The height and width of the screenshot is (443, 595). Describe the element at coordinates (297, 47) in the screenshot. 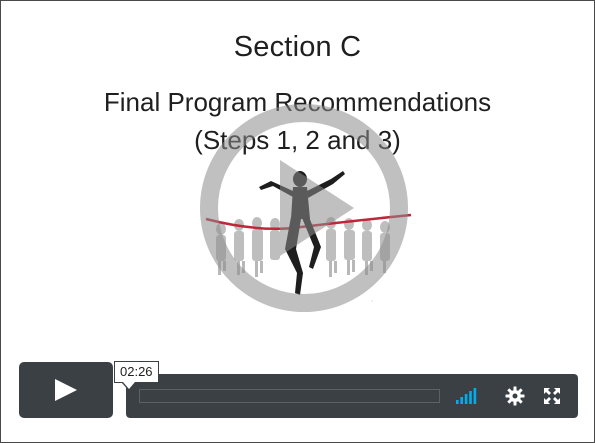

I see `slide-title: Section C` at that location.